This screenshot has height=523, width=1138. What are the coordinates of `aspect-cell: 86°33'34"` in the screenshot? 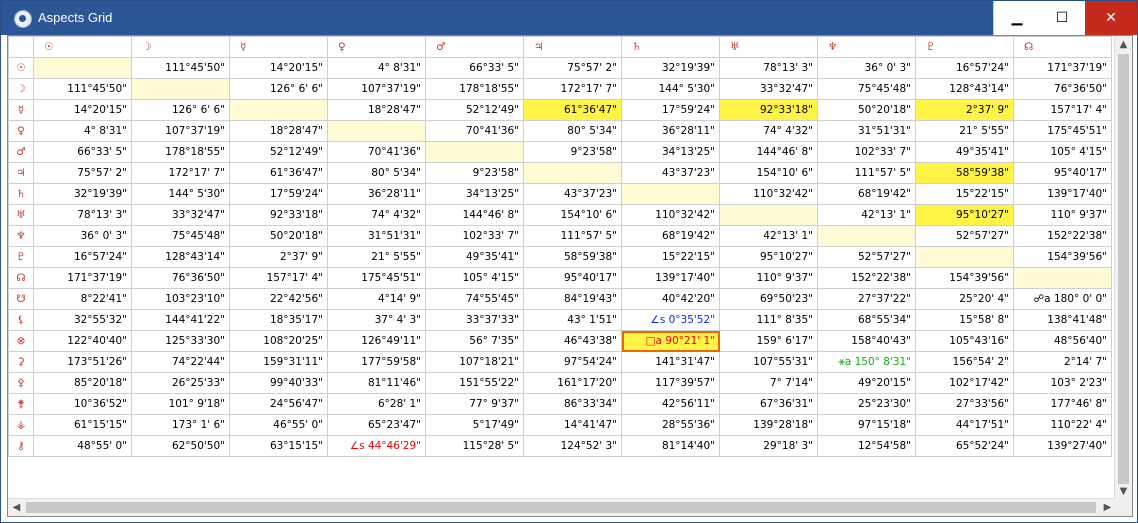 It's located at (572, 404).